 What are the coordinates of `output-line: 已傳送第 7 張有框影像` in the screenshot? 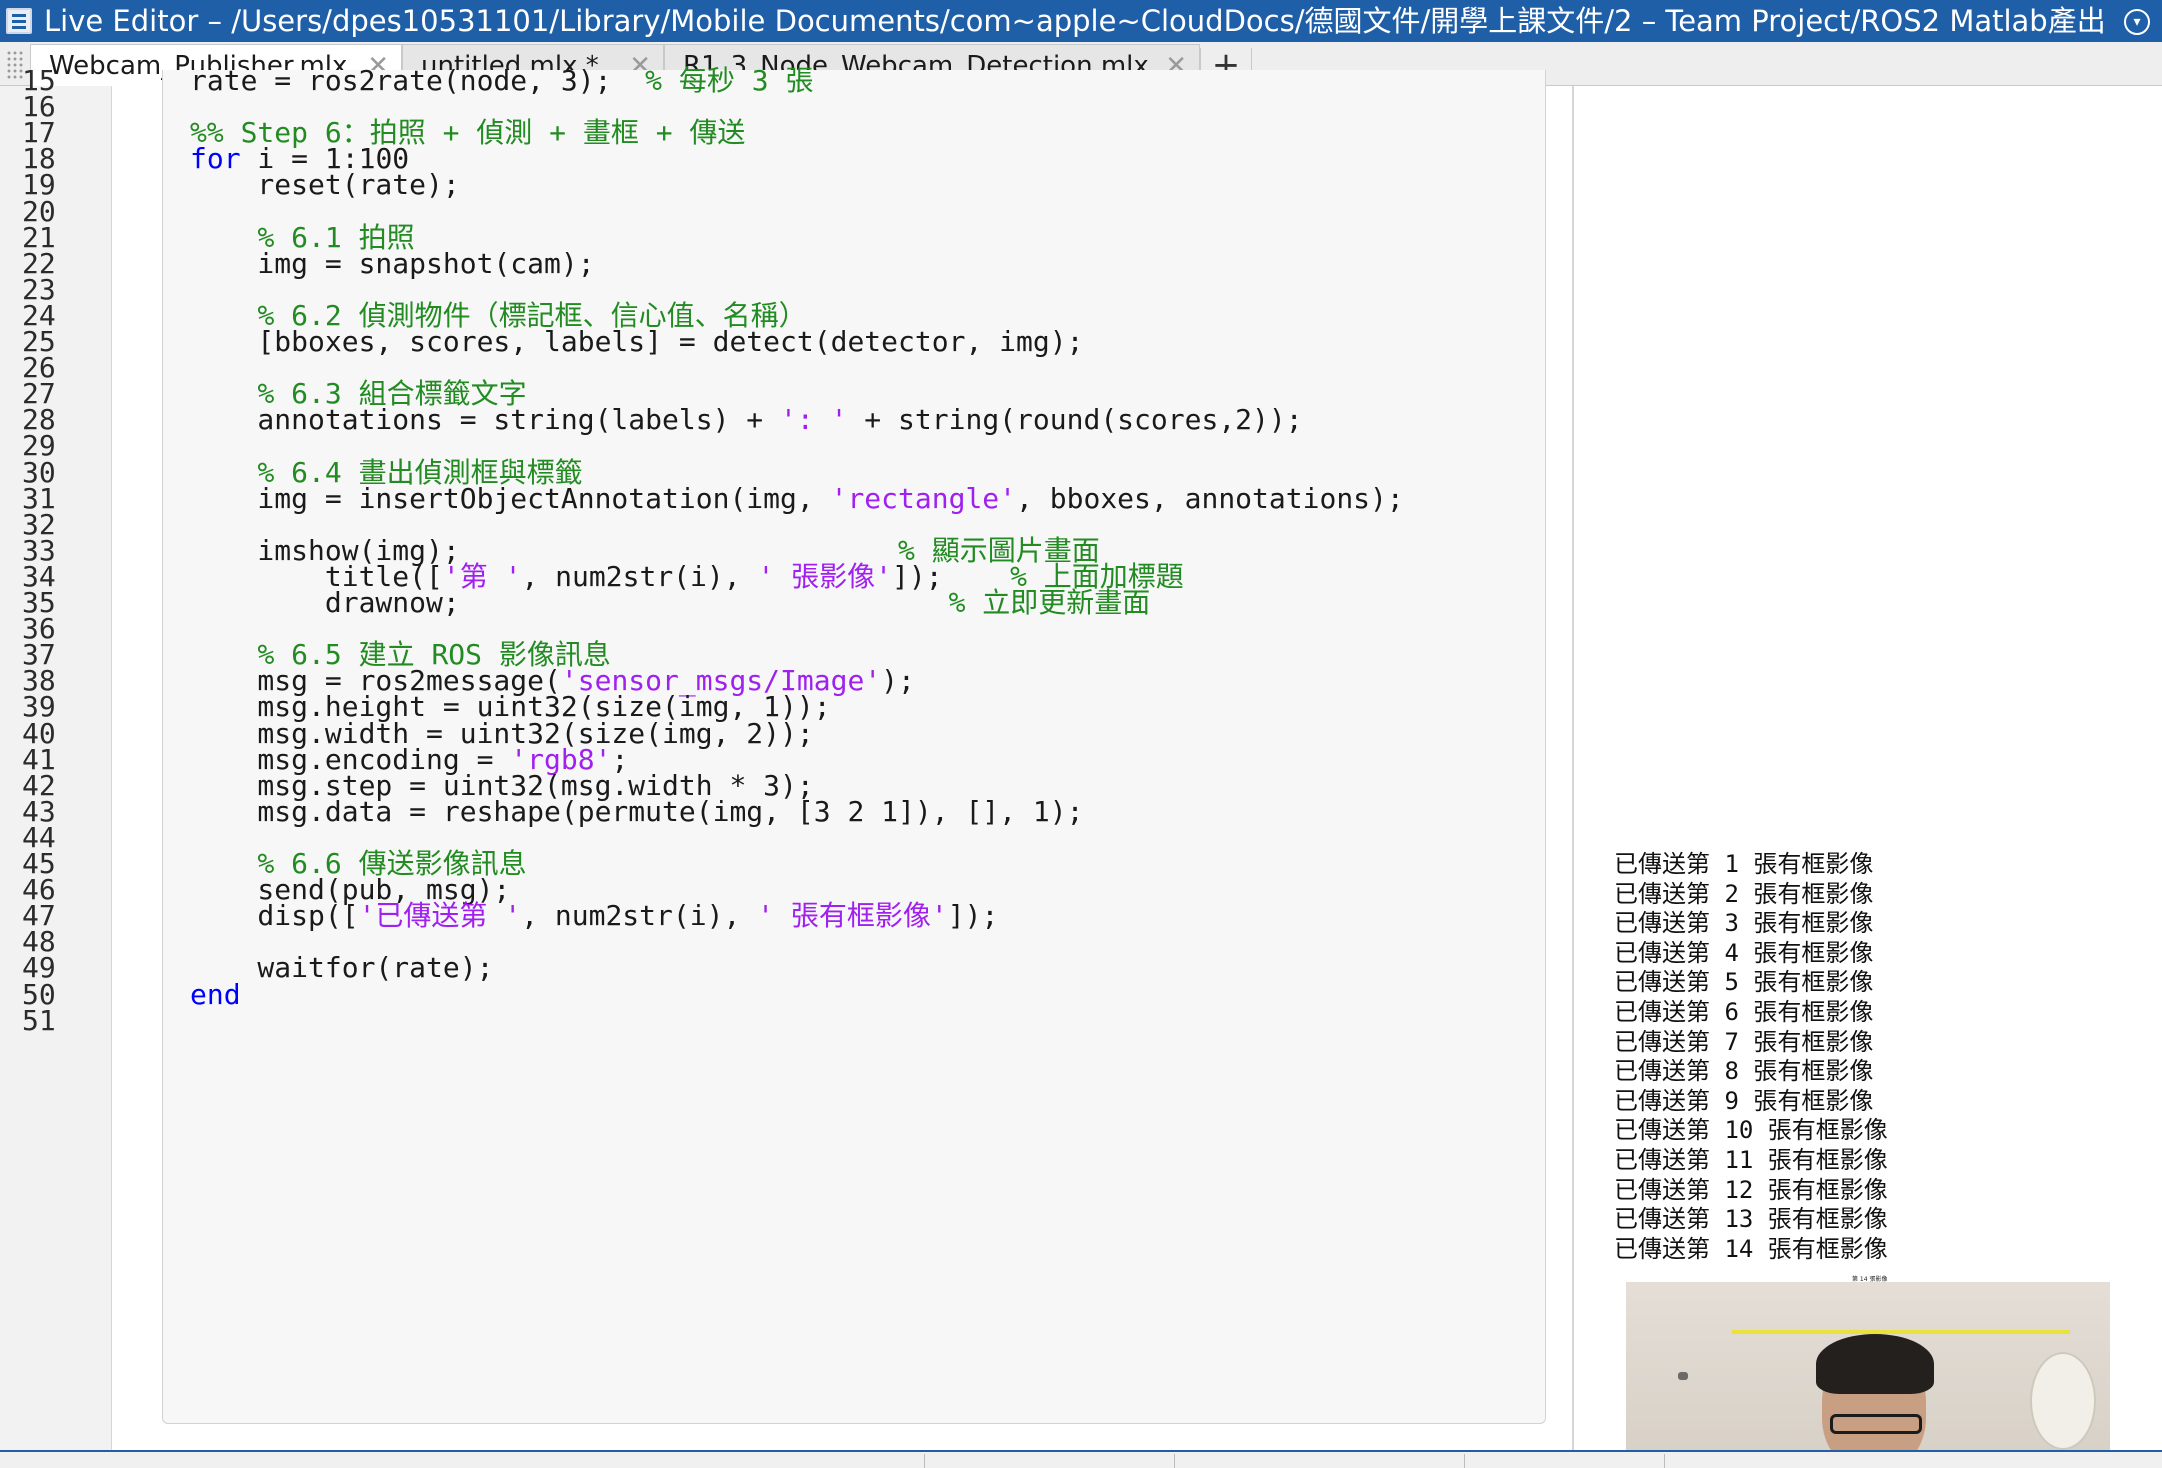 It's located at (1744, 1041).